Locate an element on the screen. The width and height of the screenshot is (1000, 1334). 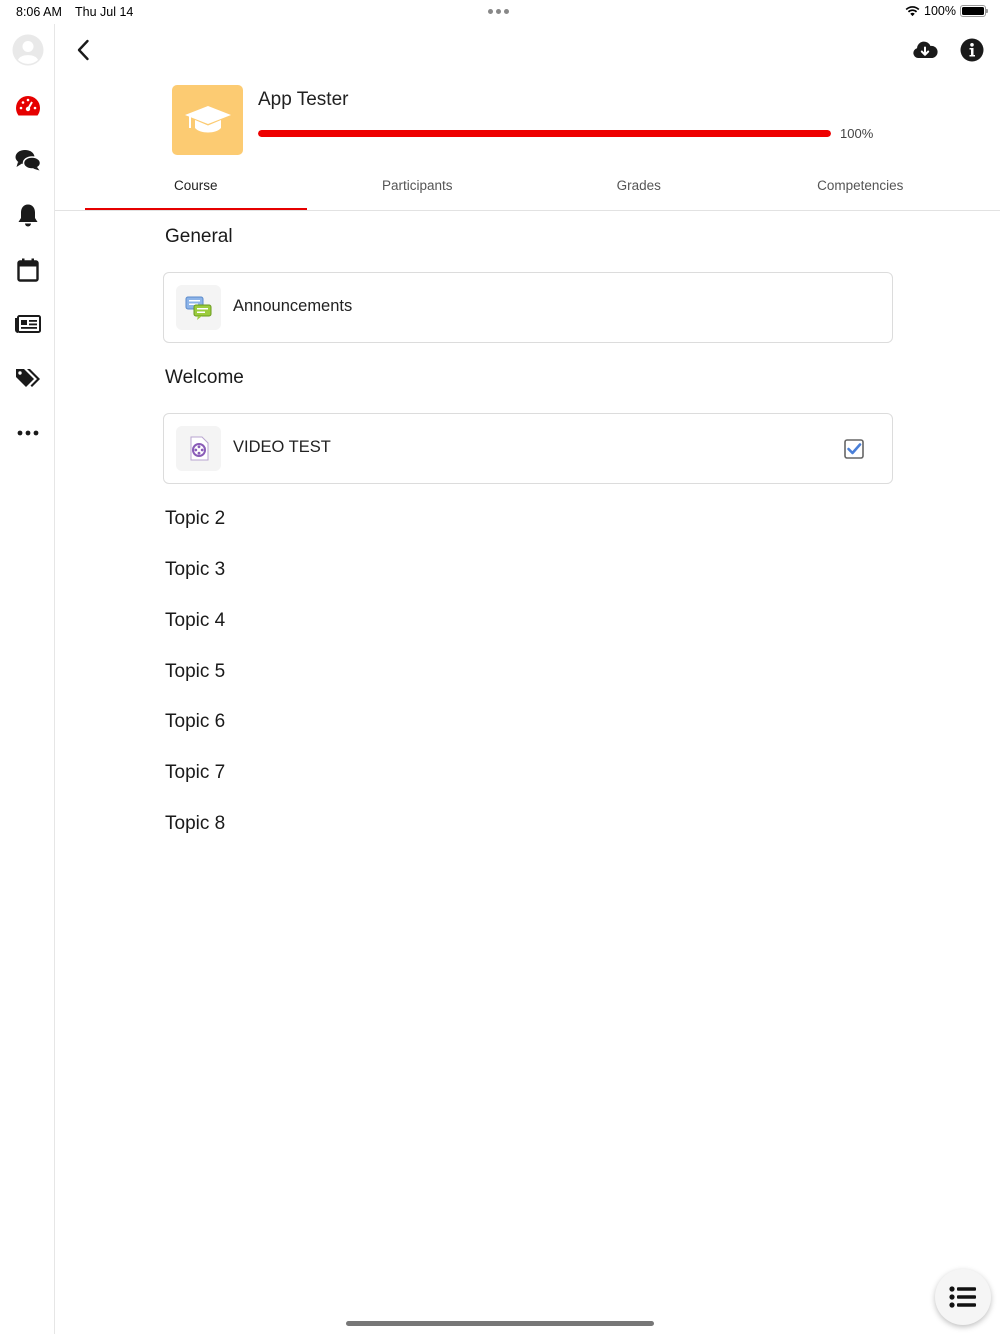
tags-icon is located at coordinates (28, 378).